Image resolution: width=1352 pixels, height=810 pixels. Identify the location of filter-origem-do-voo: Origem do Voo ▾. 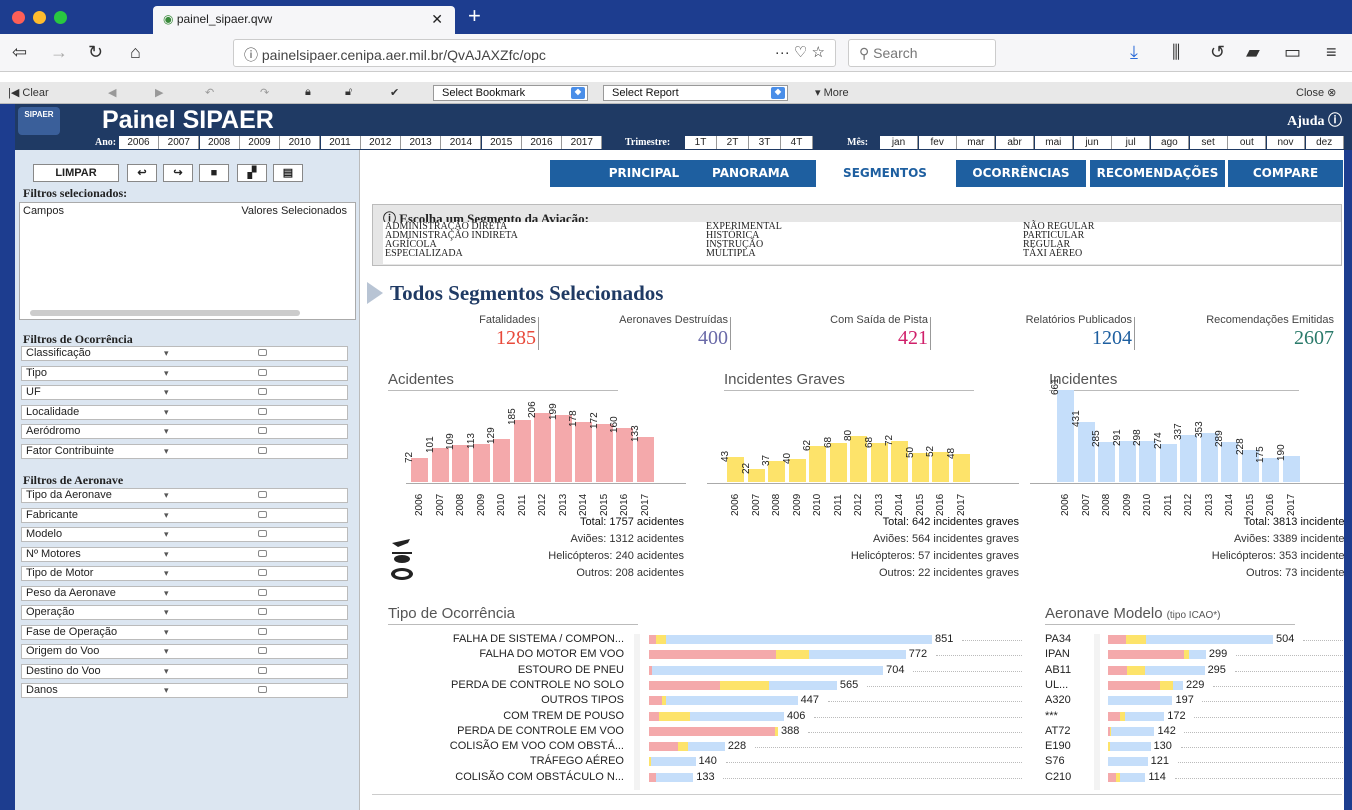
(184, 651).